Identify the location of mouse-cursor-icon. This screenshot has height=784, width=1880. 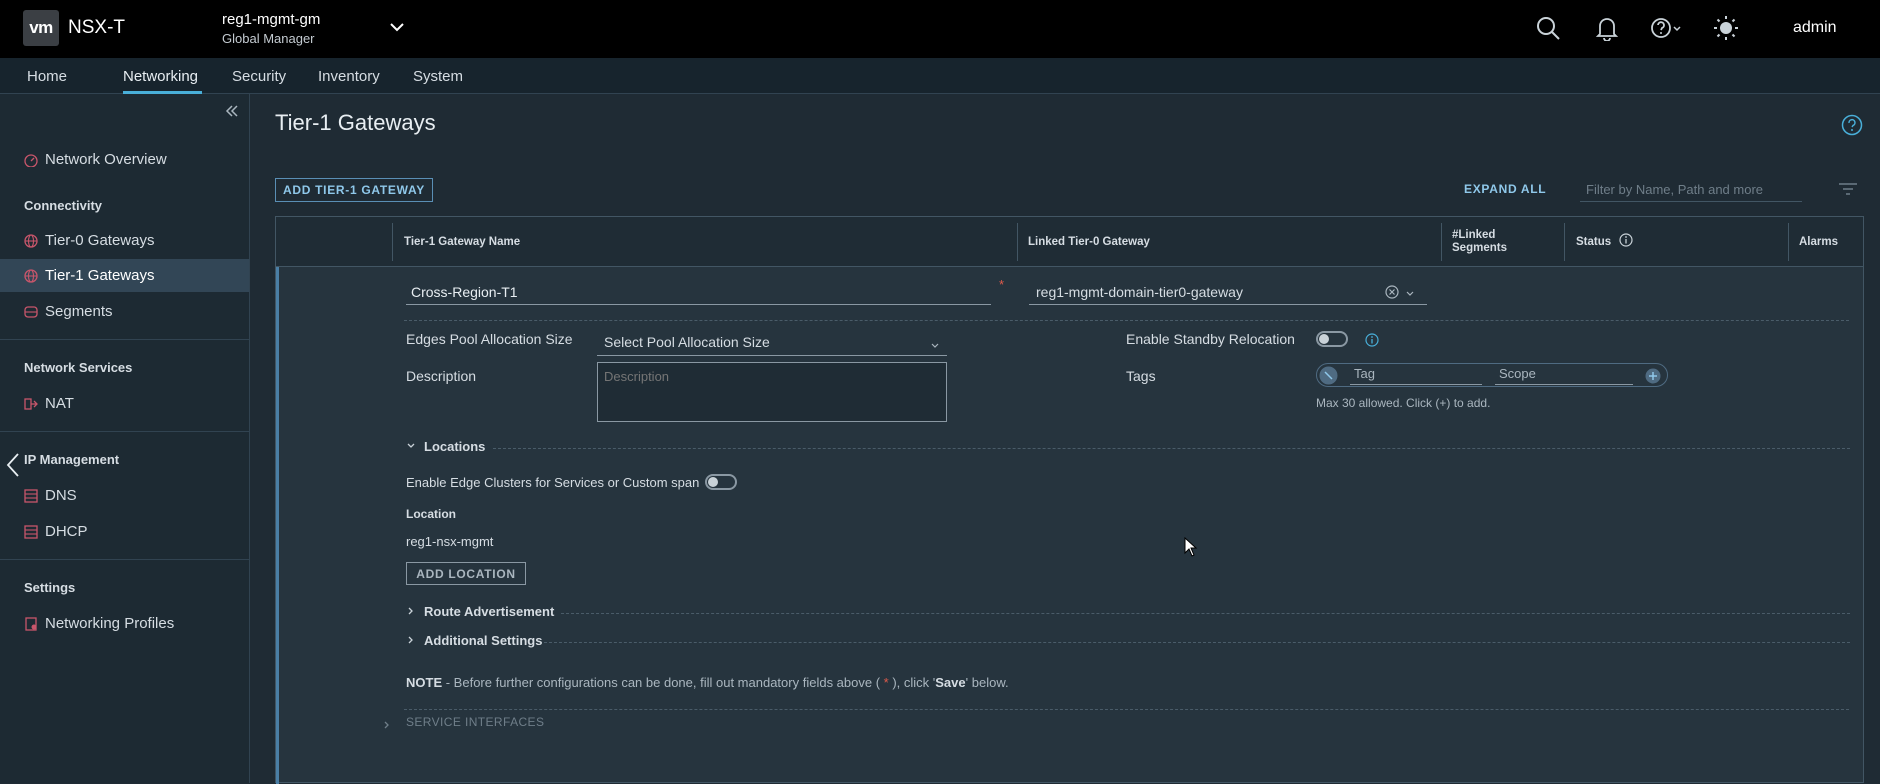
(1191, 549).